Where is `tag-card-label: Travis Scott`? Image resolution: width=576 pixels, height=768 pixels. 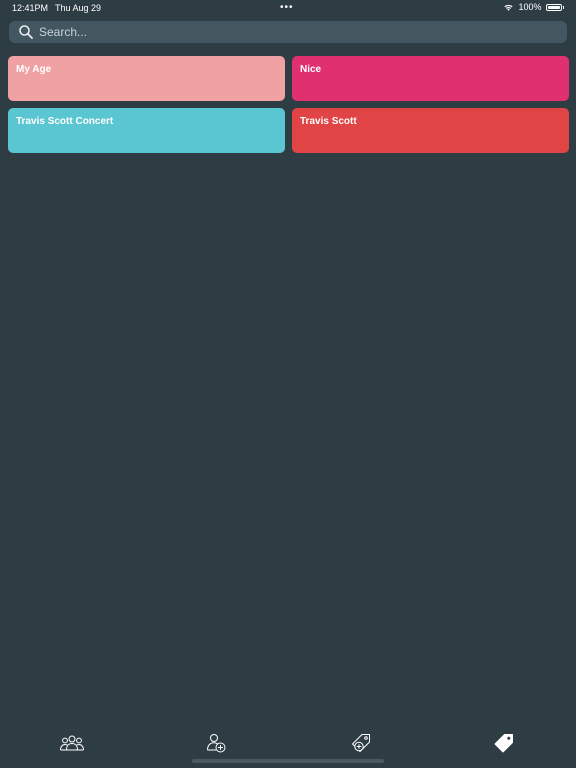
tag-card-label: Travis Scott is located at coordinates (328, 121).